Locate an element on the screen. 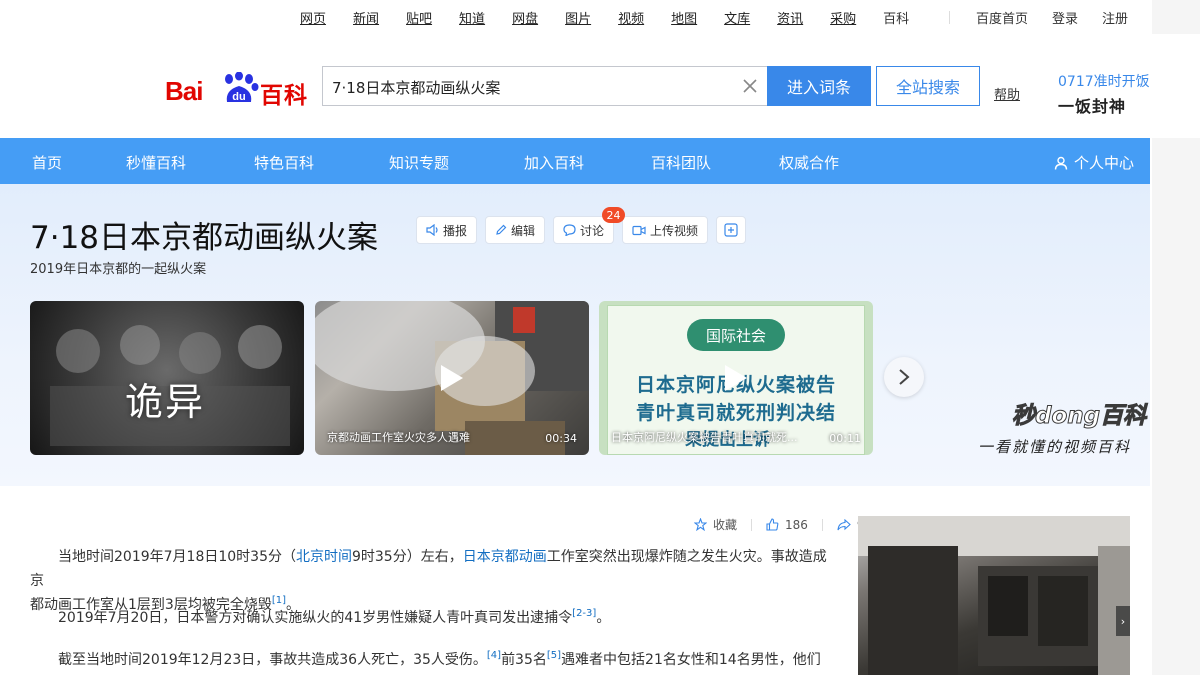 This screenshot has height=675, width=1200. p1-text-b: 9时35分）左右， is located at coordinates (407, 557).